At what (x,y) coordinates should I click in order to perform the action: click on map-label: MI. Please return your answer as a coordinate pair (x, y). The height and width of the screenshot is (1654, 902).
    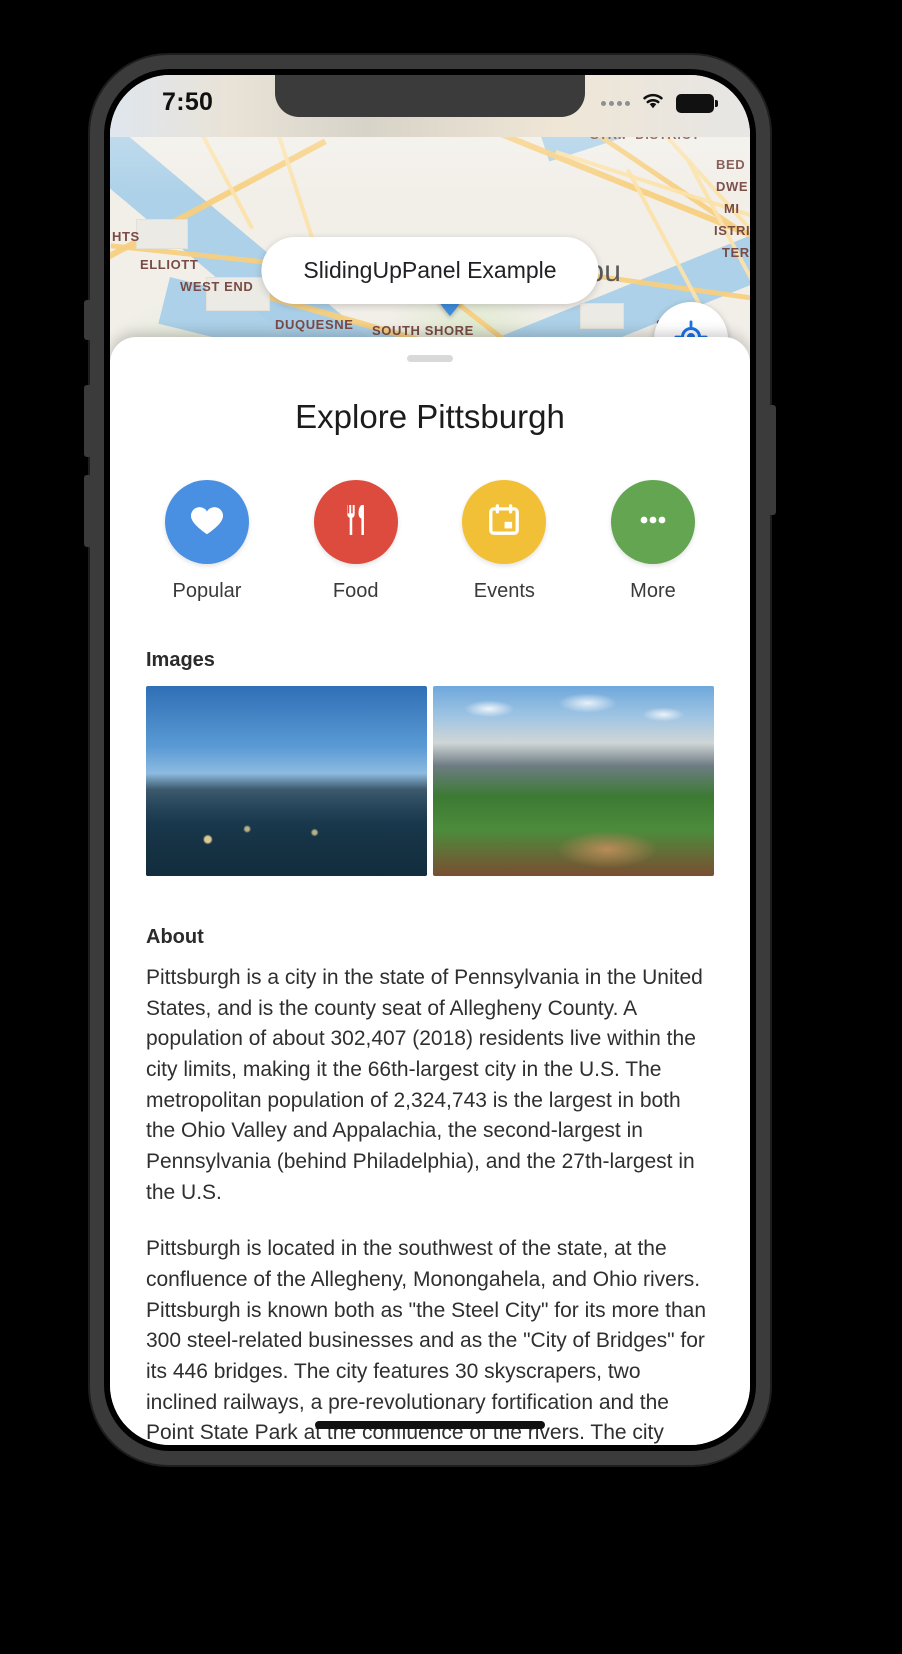
    Looking at the image, I should click on (732, 208).